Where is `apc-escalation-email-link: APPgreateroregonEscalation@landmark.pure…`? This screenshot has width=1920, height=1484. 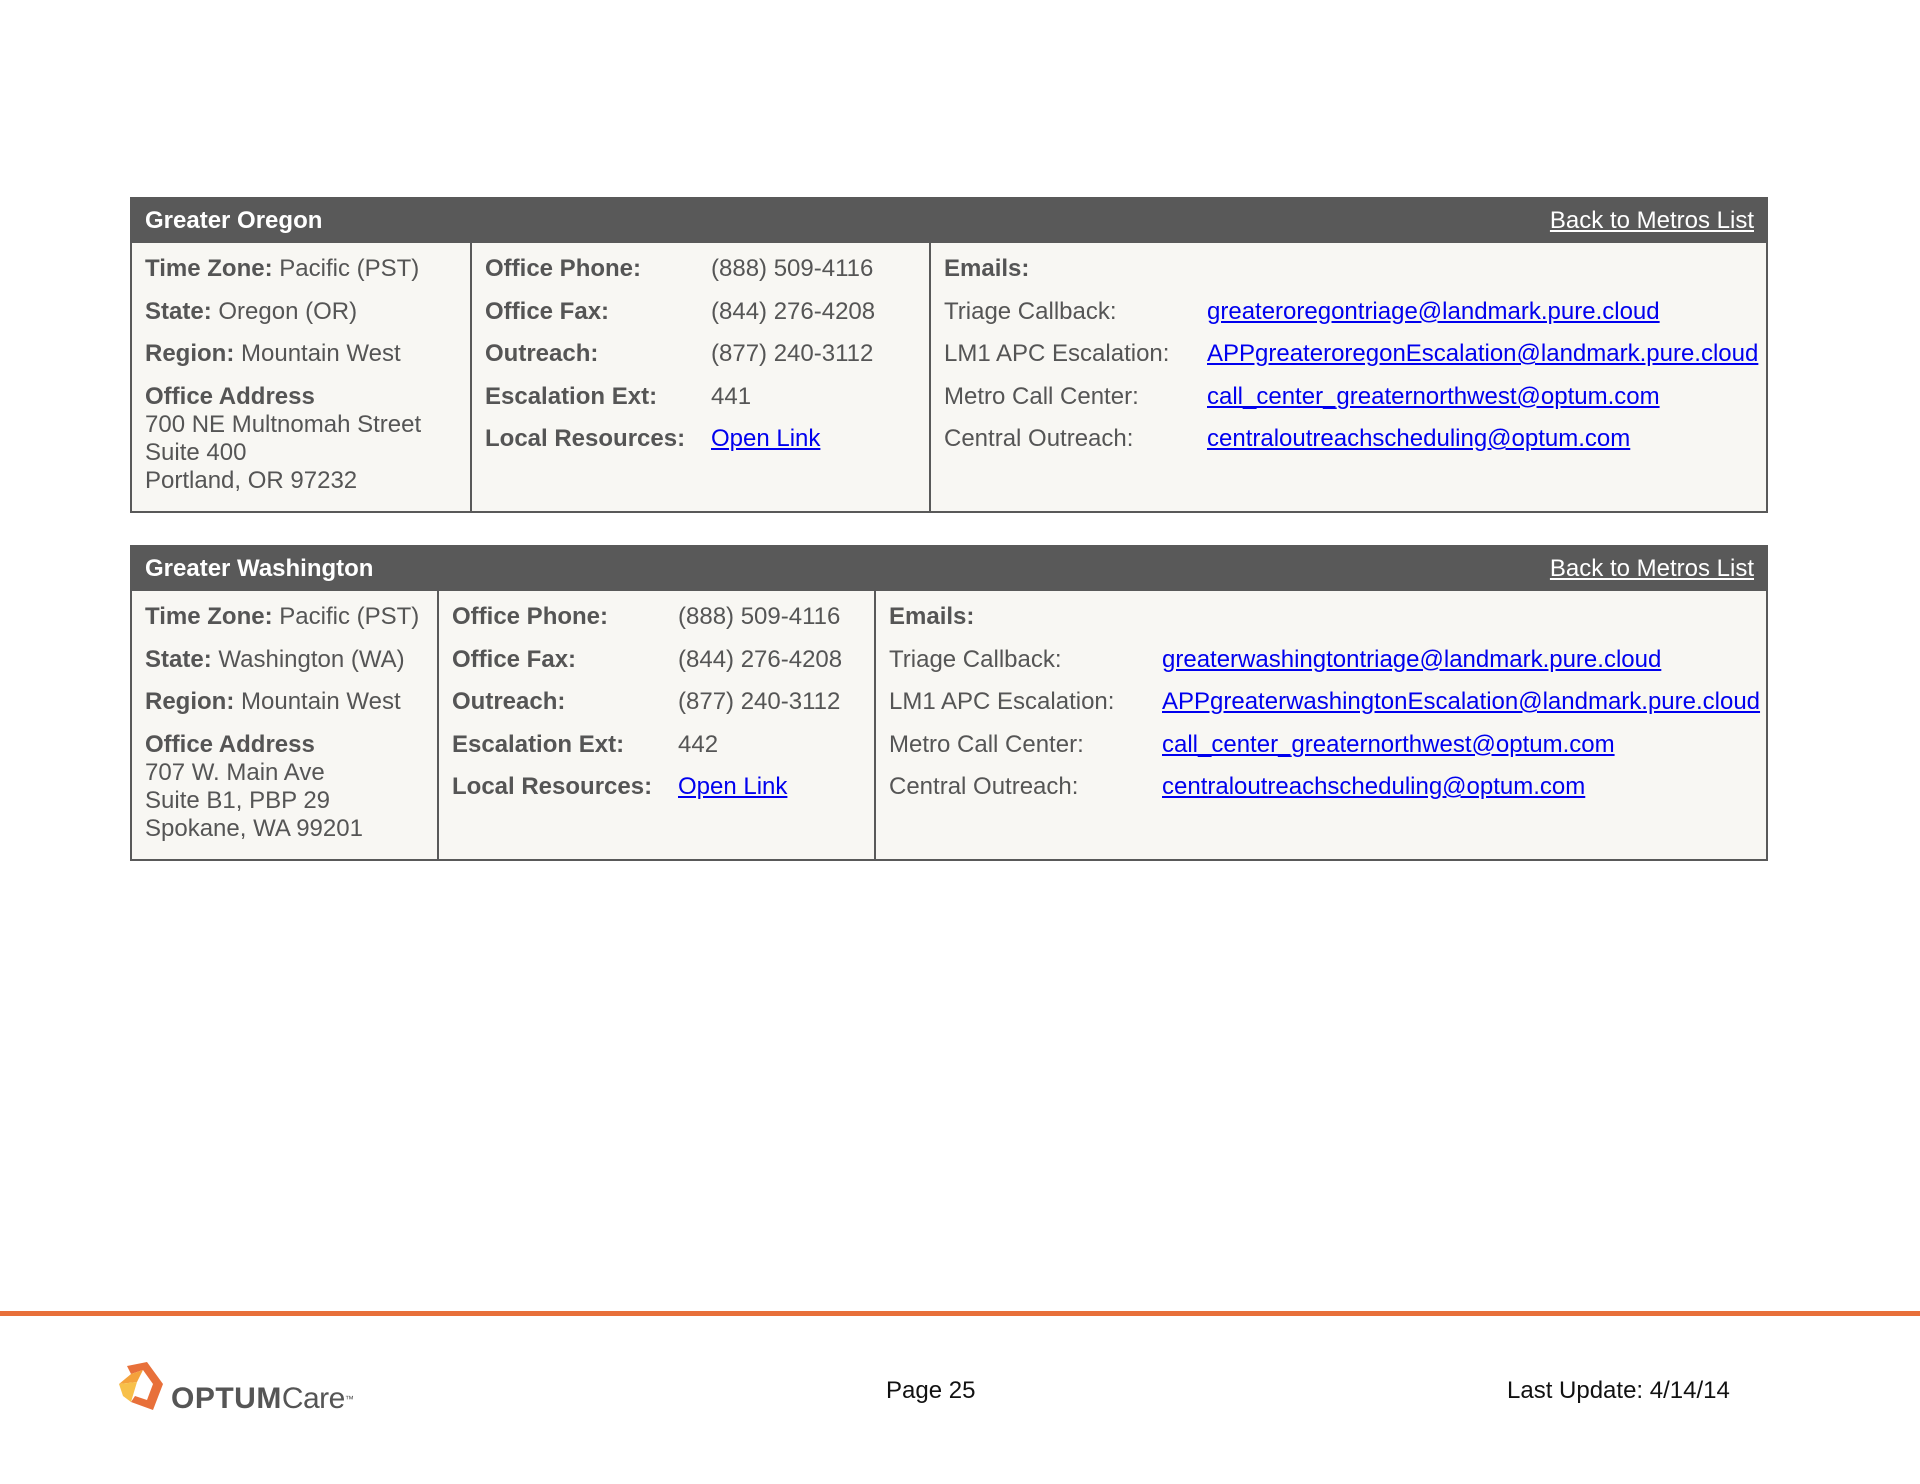 apc-escalation-email-link: APPgreateroregonEscalation@landmark.pure… is located at coordinates (1482, 353).